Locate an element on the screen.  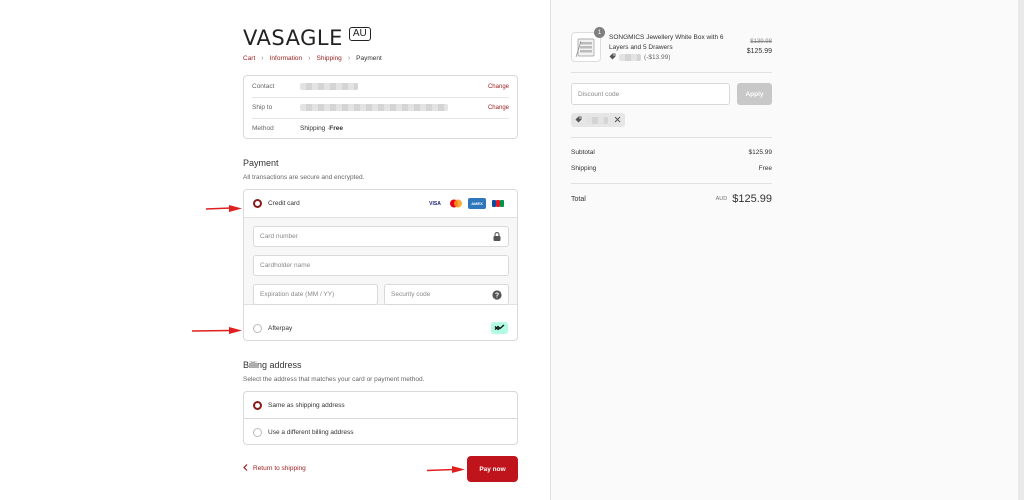
brand-logo: VASAGLE AU is located at coordinates (307, 38).